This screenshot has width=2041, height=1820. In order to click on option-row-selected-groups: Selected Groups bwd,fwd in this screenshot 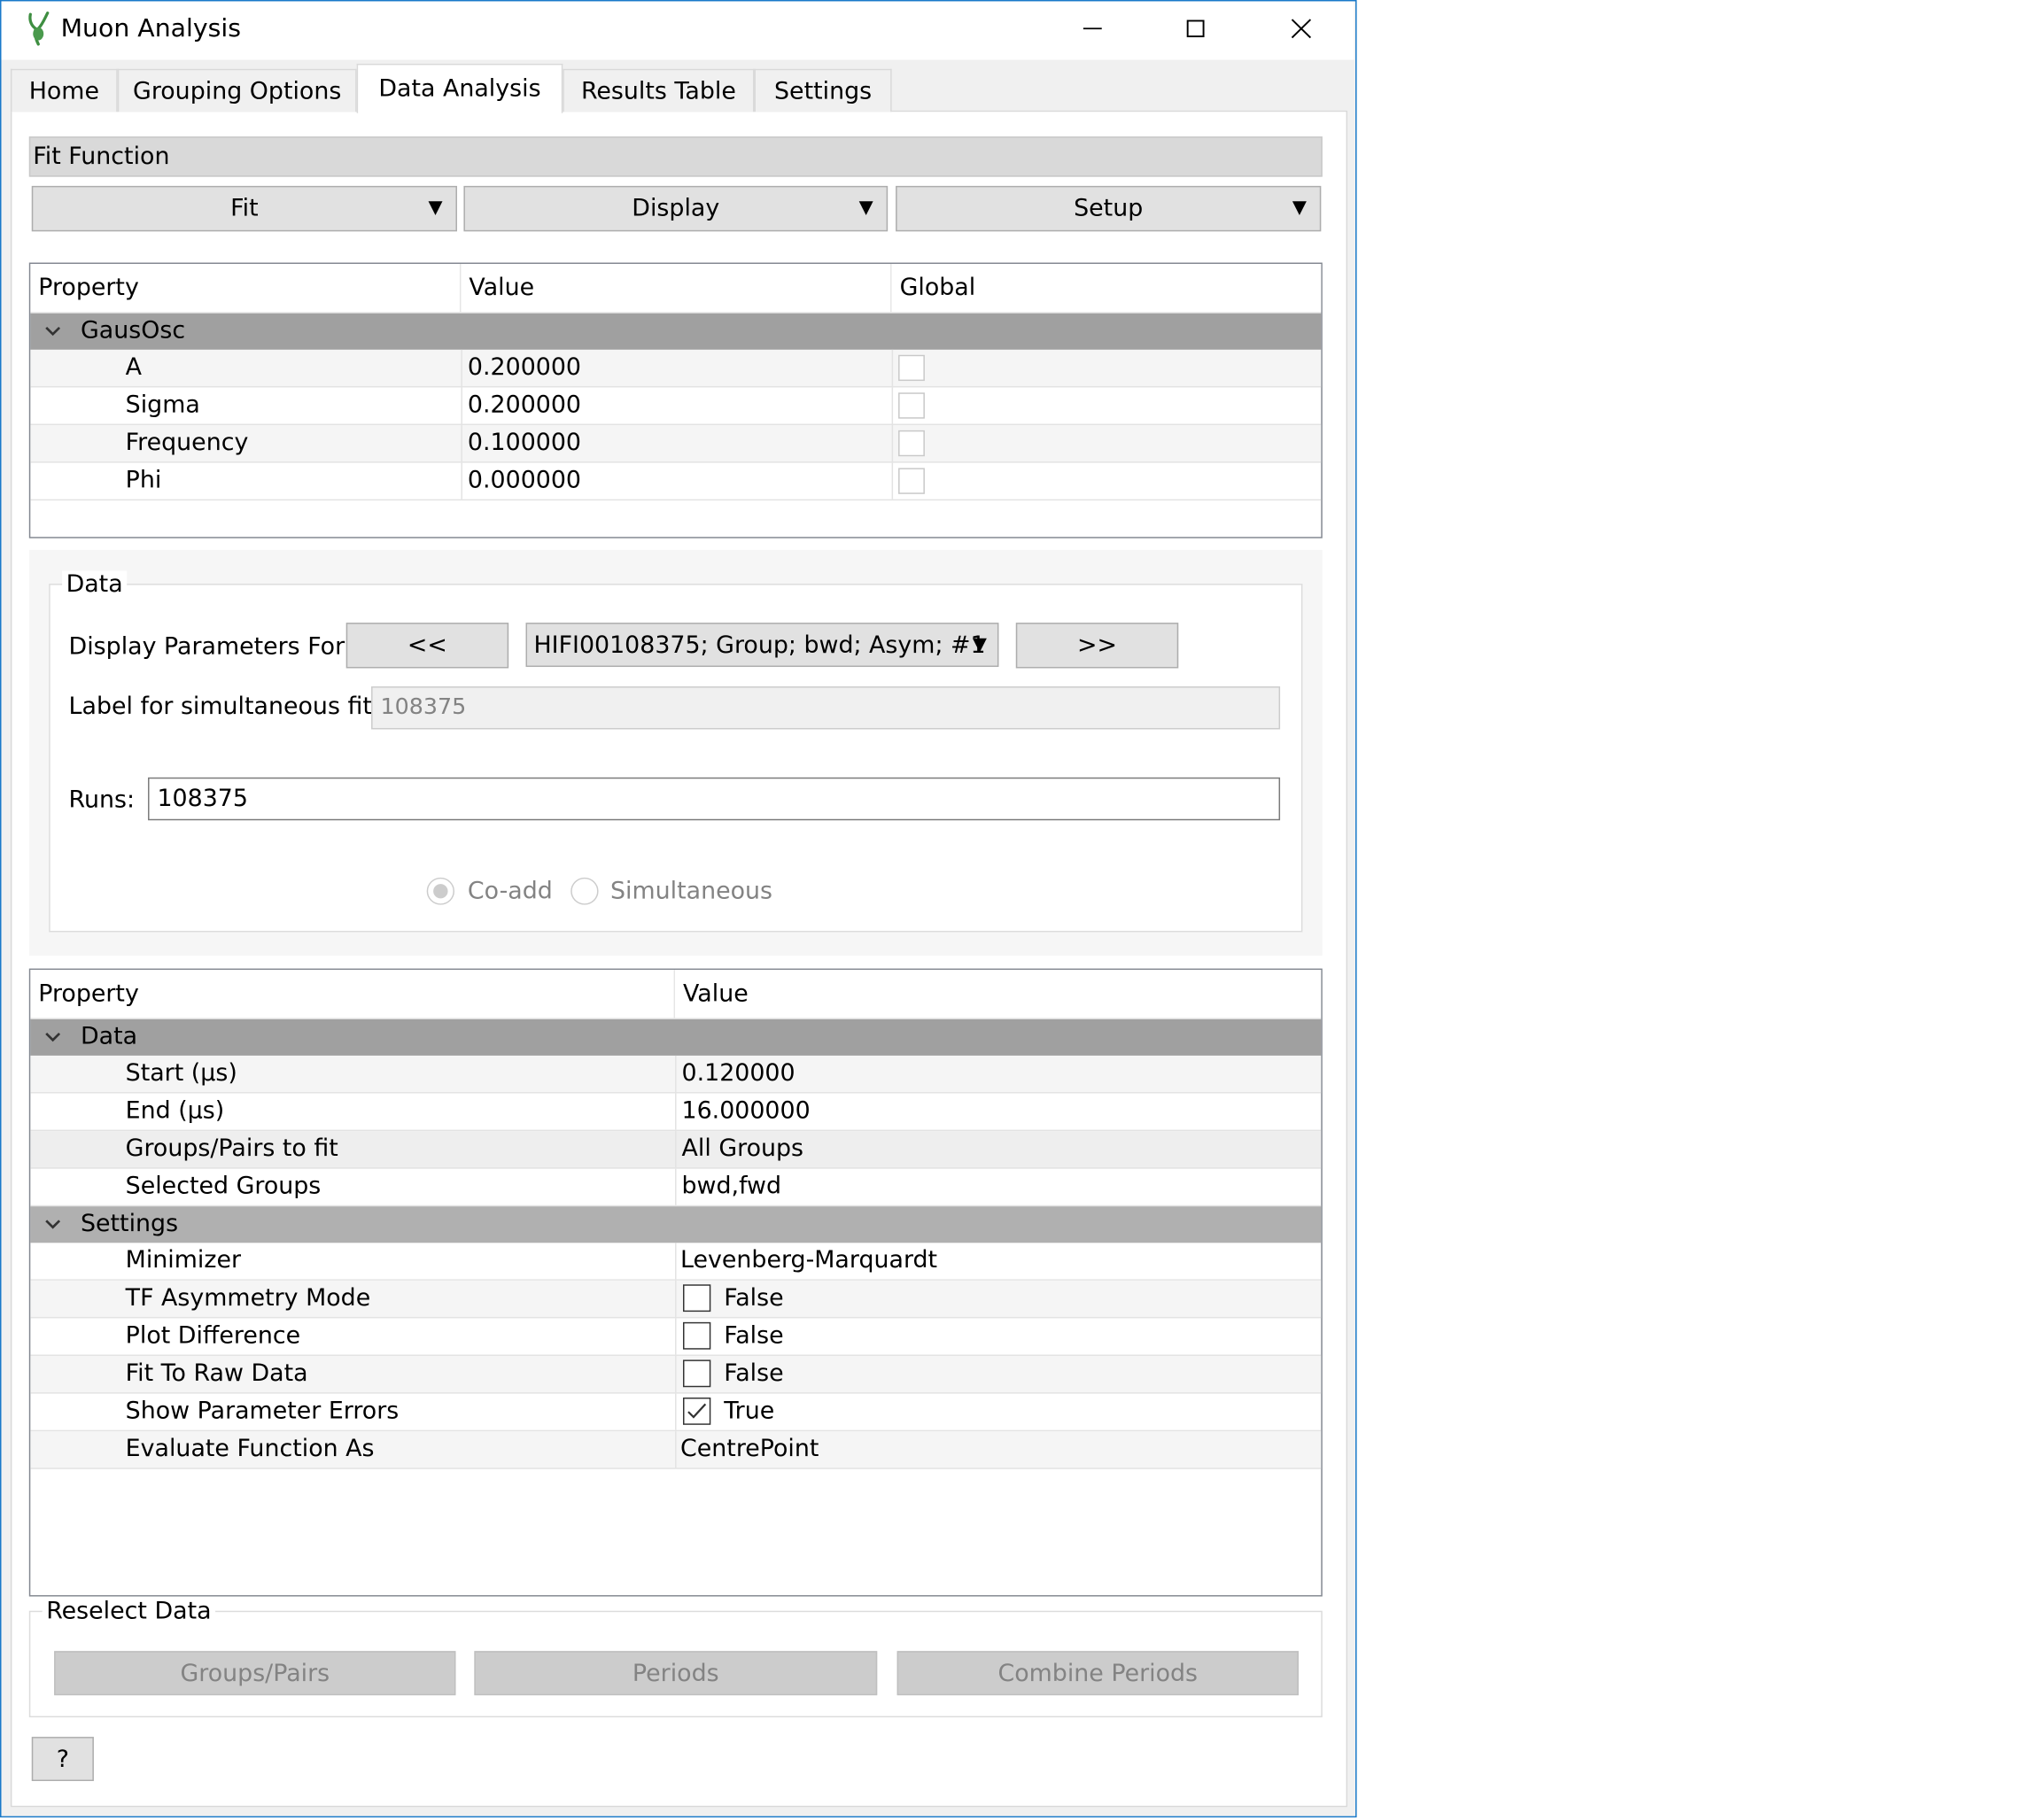, I will do `click(676, 1187)`.